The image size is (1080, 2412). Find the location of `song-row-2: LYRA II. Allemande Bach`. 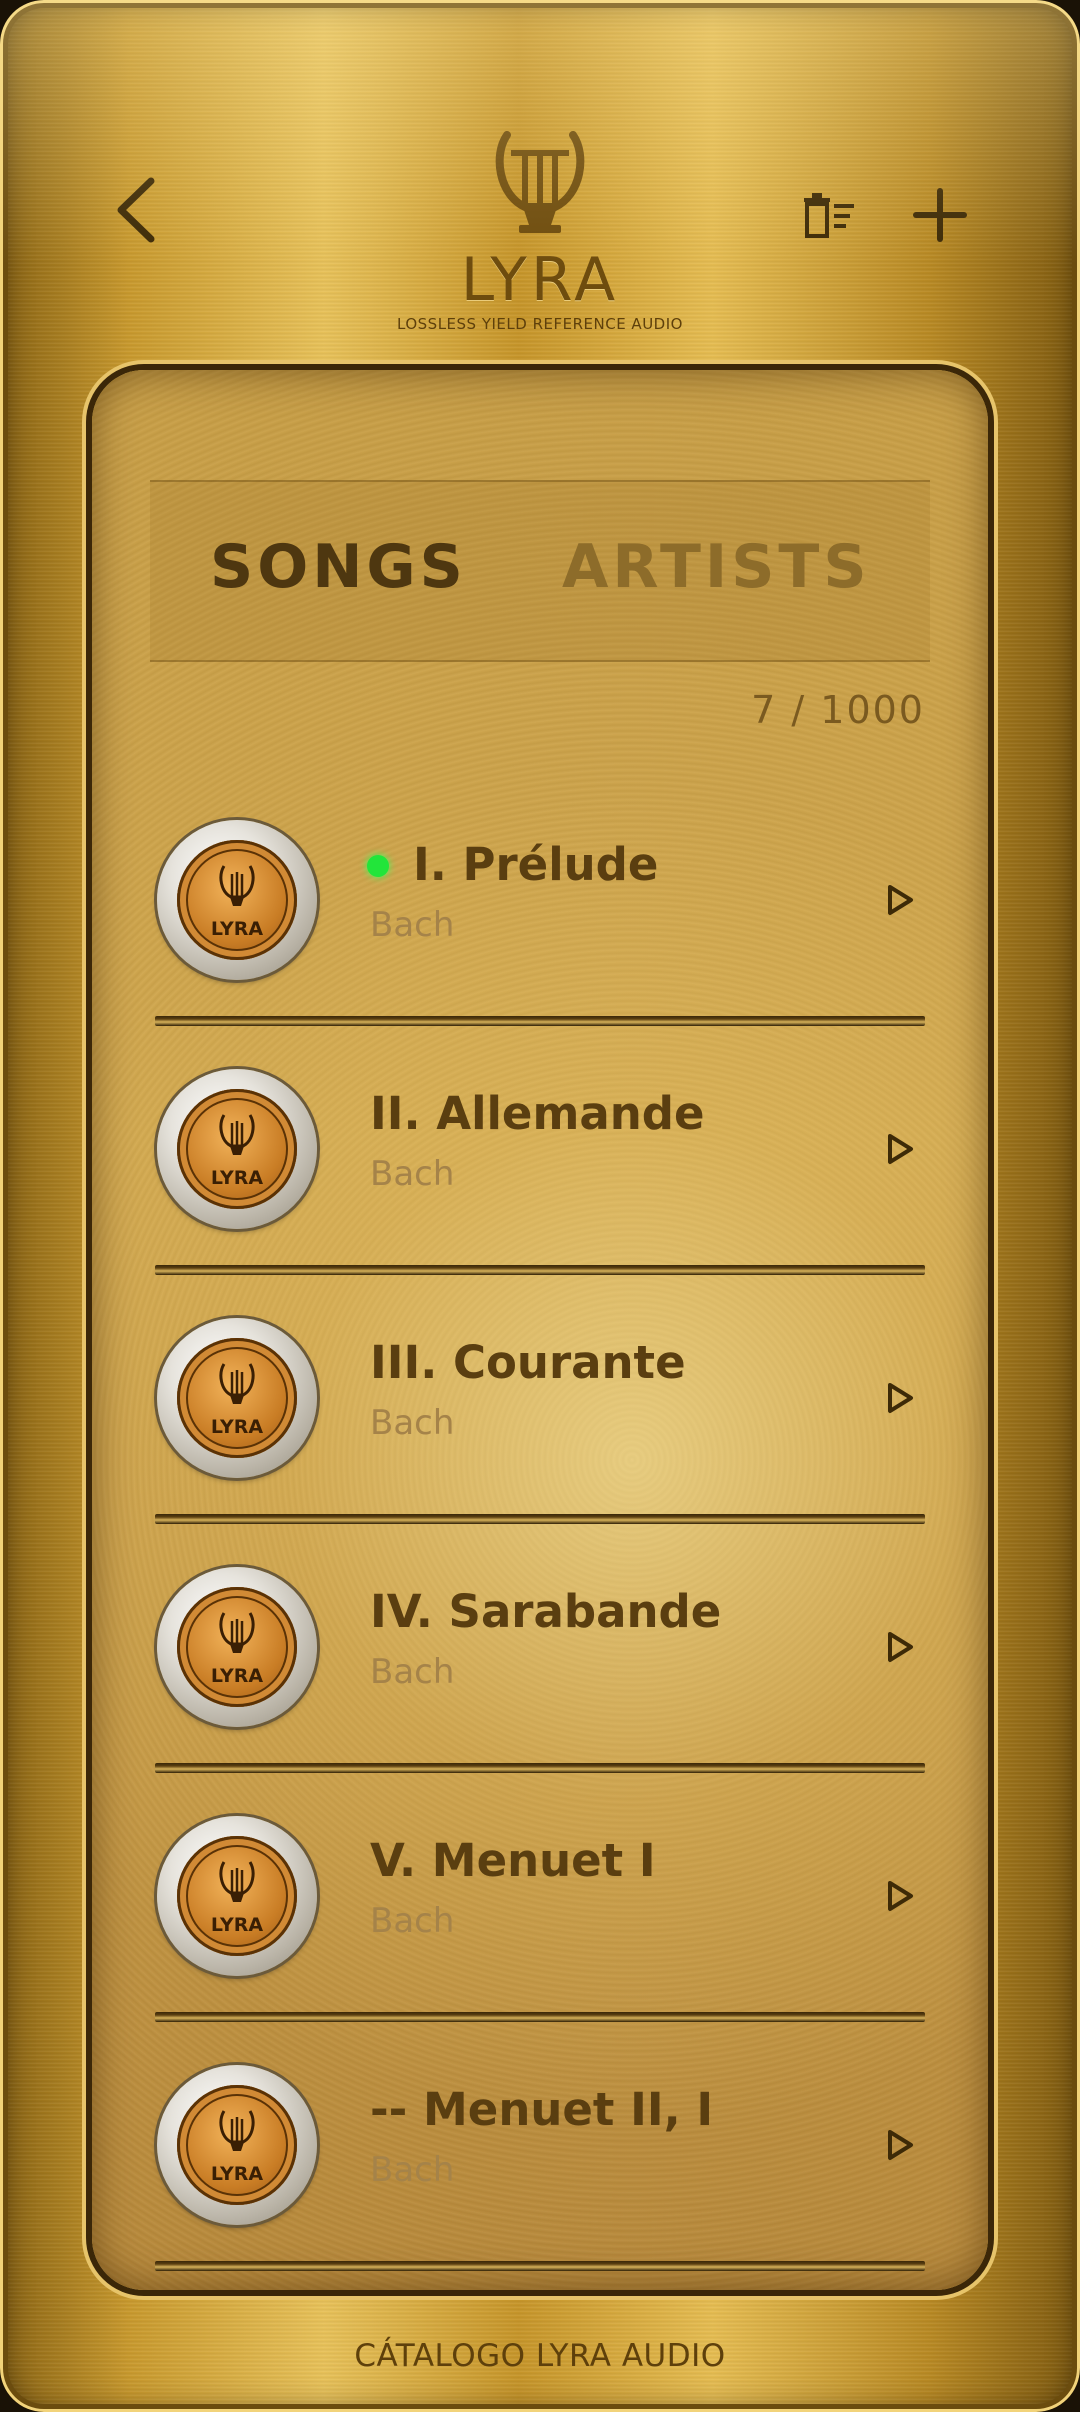

song-row-2: LYRA II. Allemande Bach is located at coordinates (540, 1183).